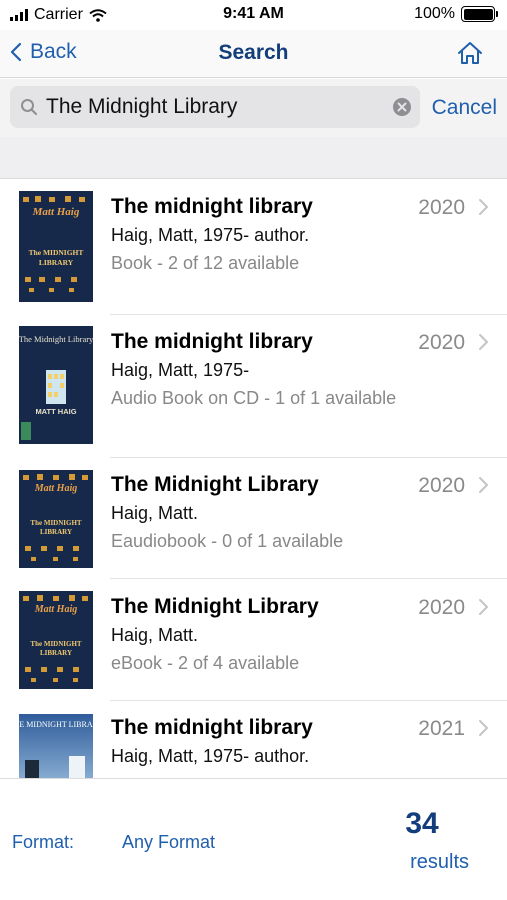  What do you see at coordinates (205, 663) in the screenshot?
I see `result-format: eBook - 2 of 4 available` at bounding box center [205, 663].